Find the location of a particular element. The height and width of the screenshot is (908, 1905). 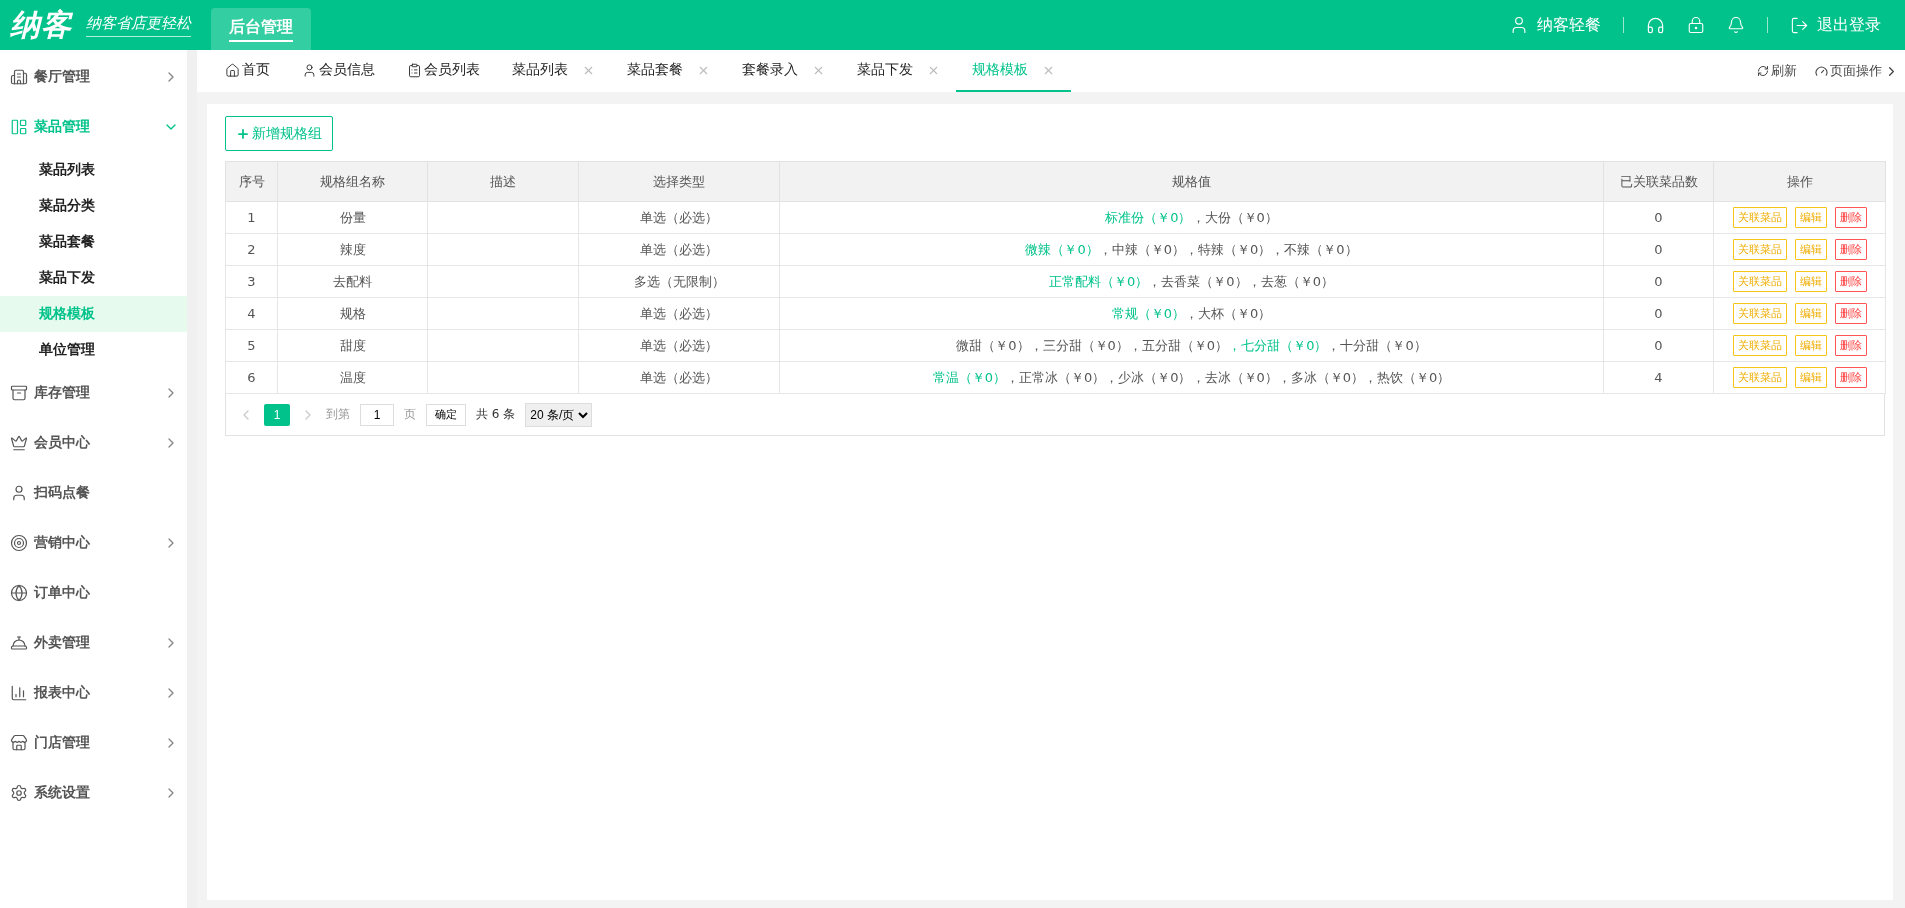

sidebar-label: 外卖管理 is located at coordinates (62, 643).